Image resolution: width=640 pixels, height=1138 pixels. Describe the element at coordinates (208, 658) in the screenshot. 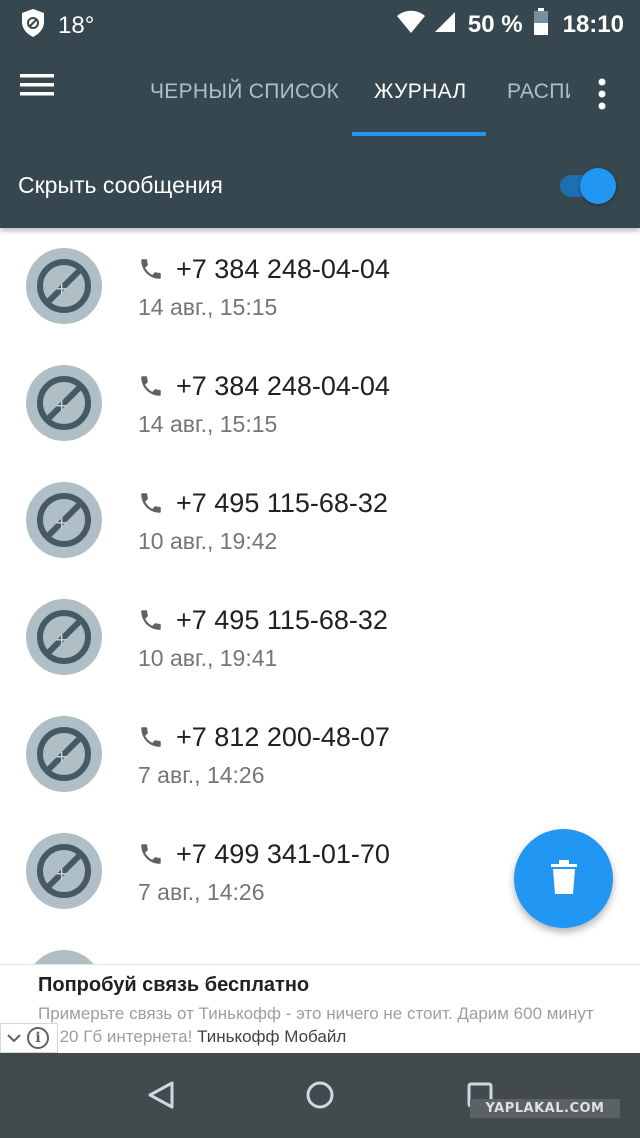

I see `call-datetime: 10 авг., 19:41` at that location.